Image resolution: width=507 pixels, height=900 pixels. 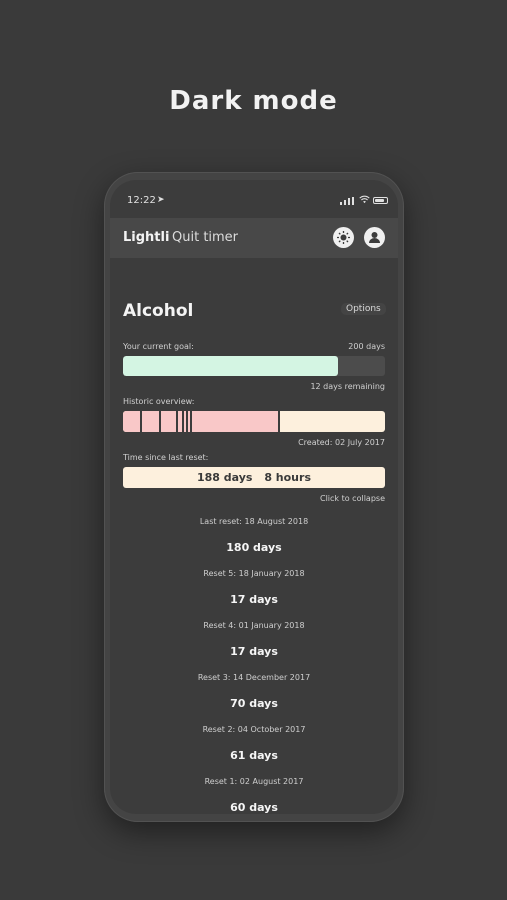 I want to click on options-button: Options, so click(x=363, y=309).